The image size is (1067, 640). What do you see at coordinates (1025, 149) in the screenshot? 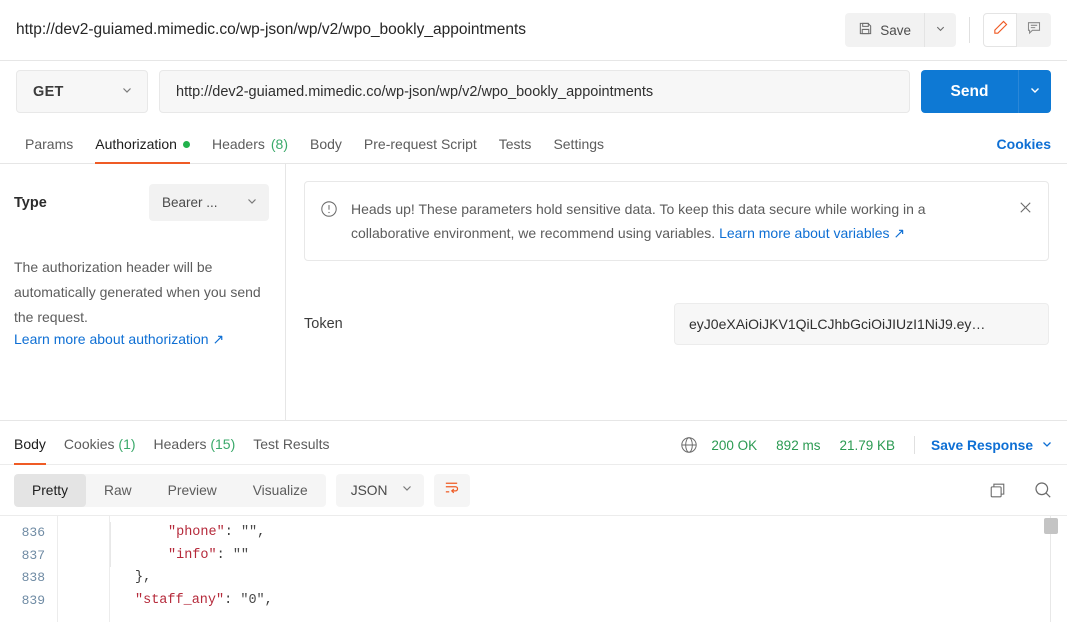
I see `cookies-link: Cookies` at bounding box center [1025, 149].